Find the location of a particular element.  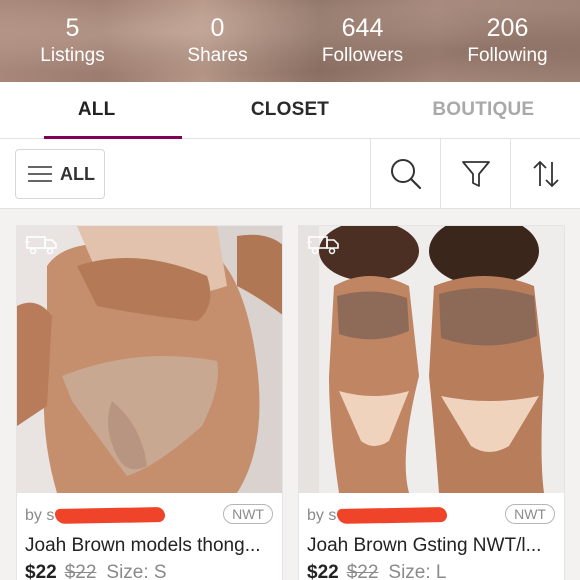

stat-value: 0 is located at coordinates (217, 28).